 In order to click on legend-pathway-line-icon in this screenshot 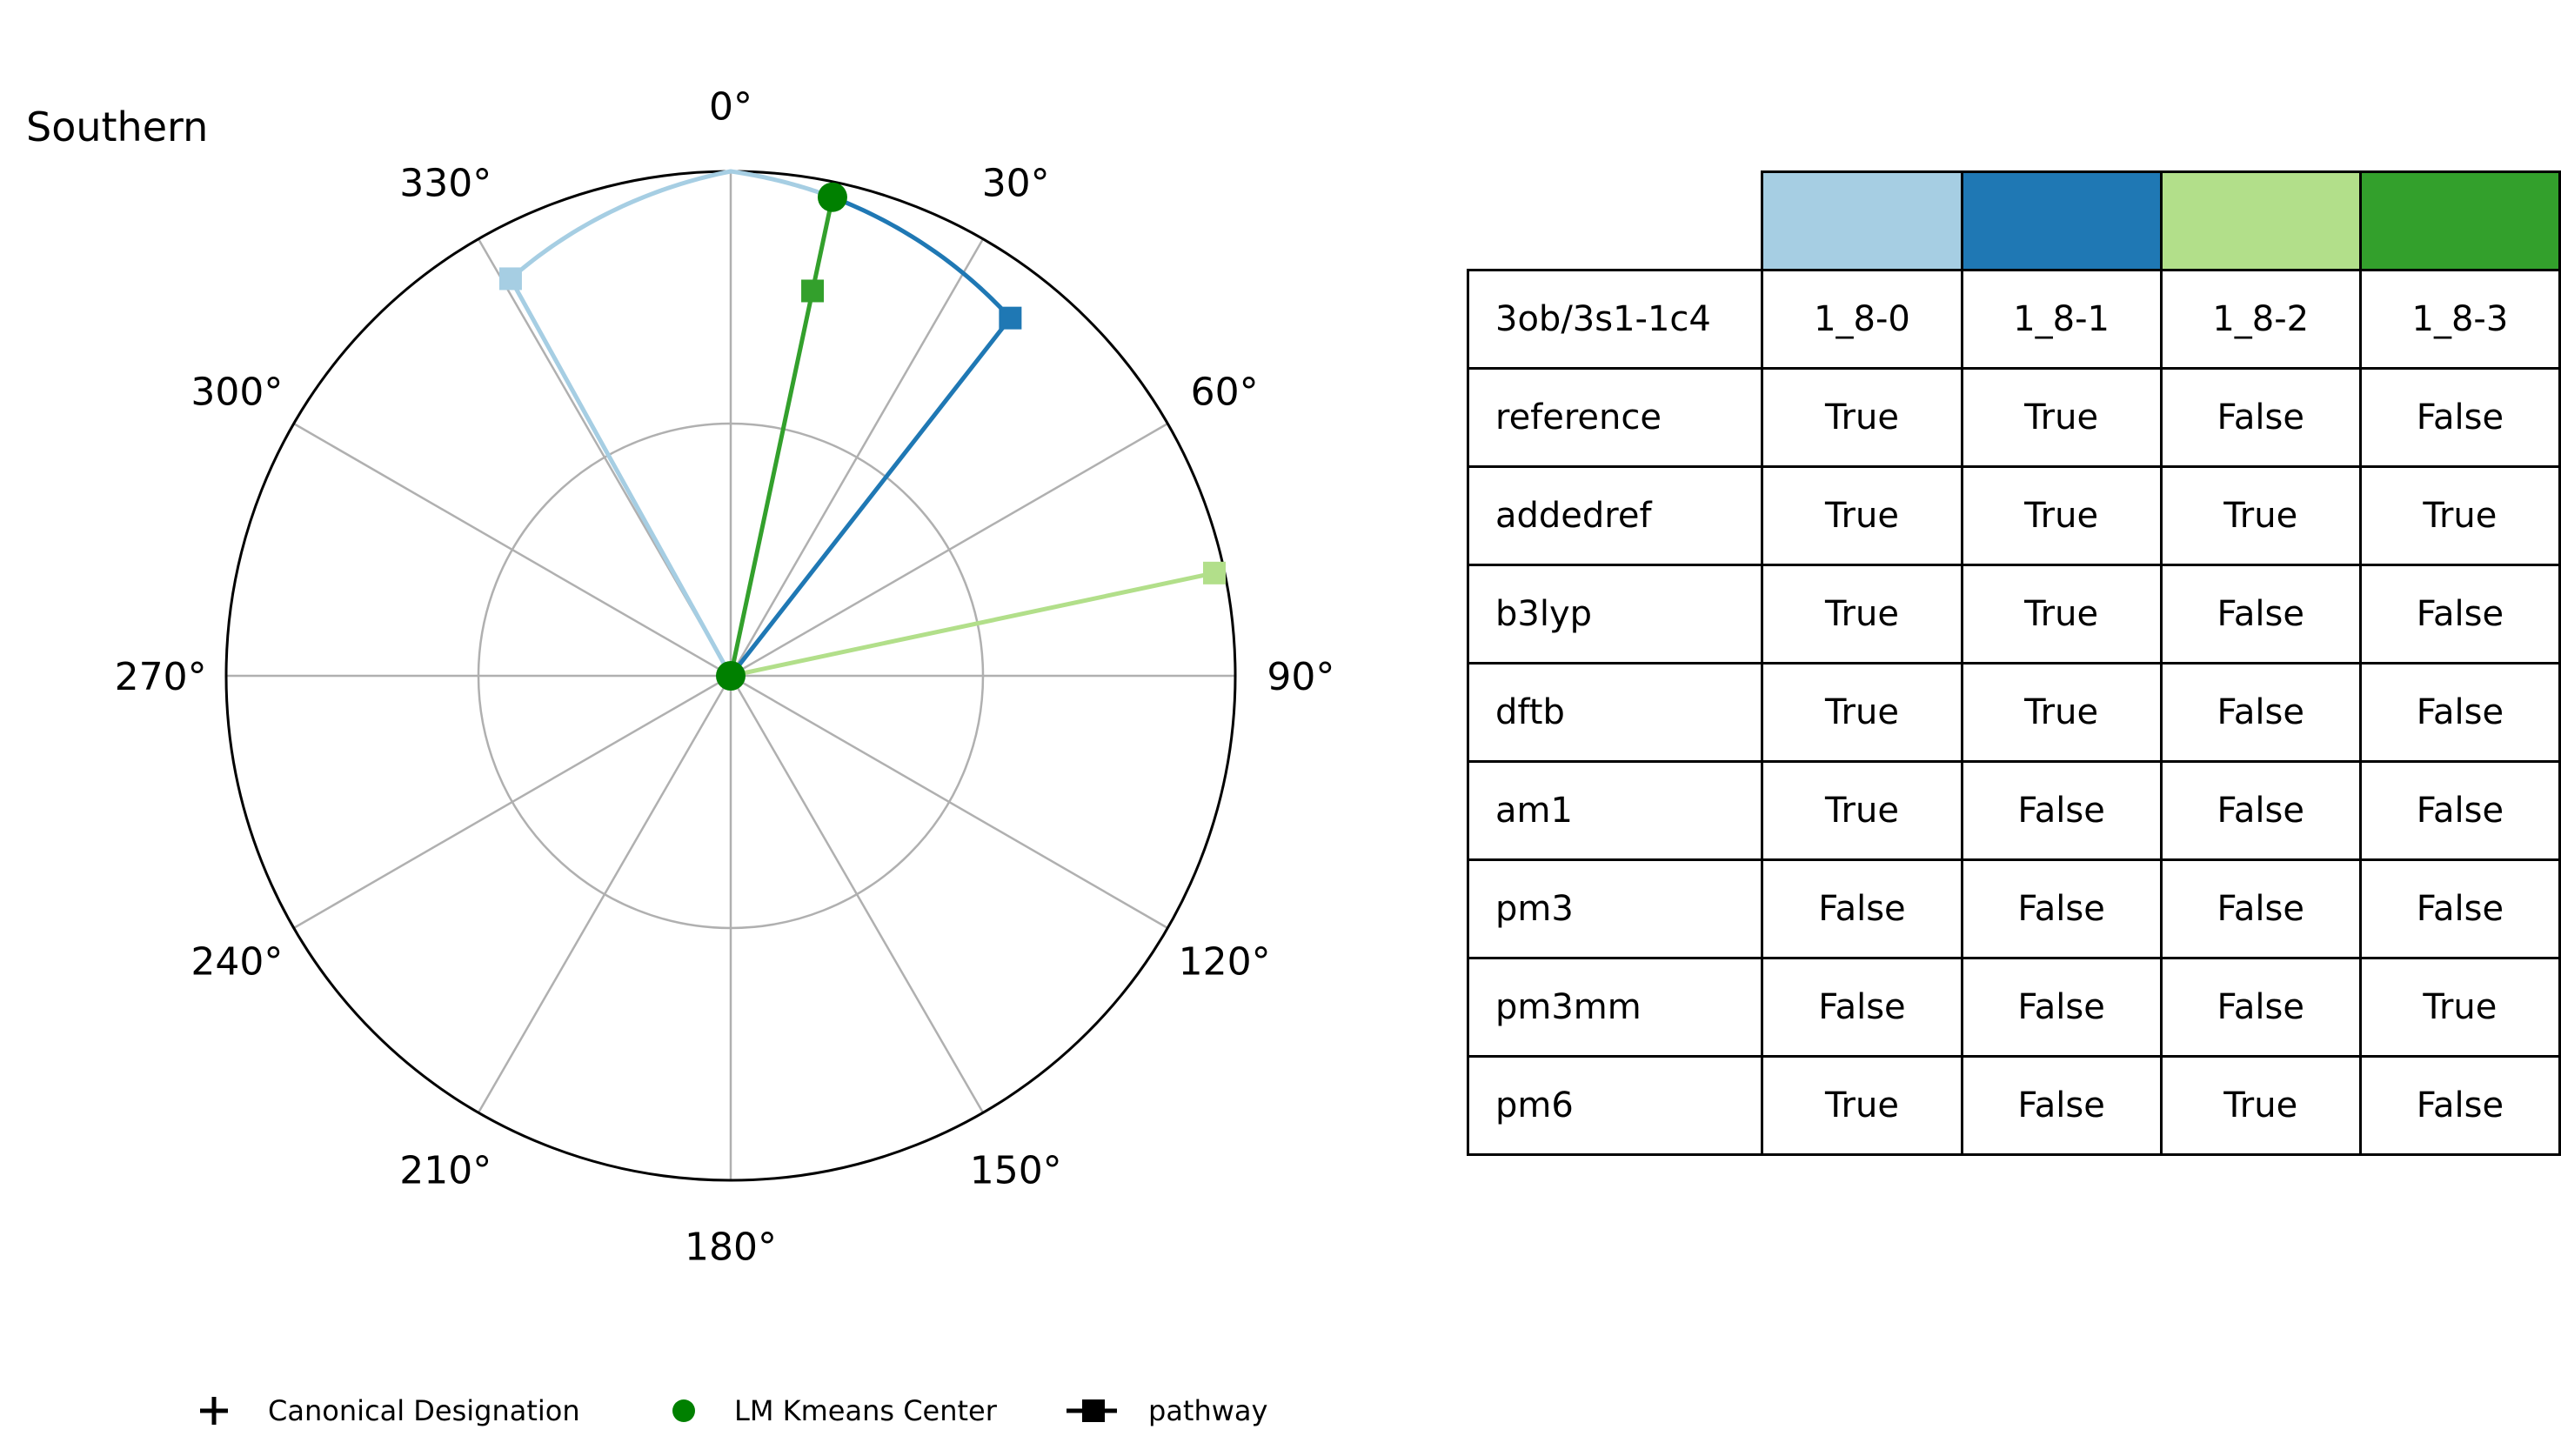, I will do `click(1092, 1410)`.